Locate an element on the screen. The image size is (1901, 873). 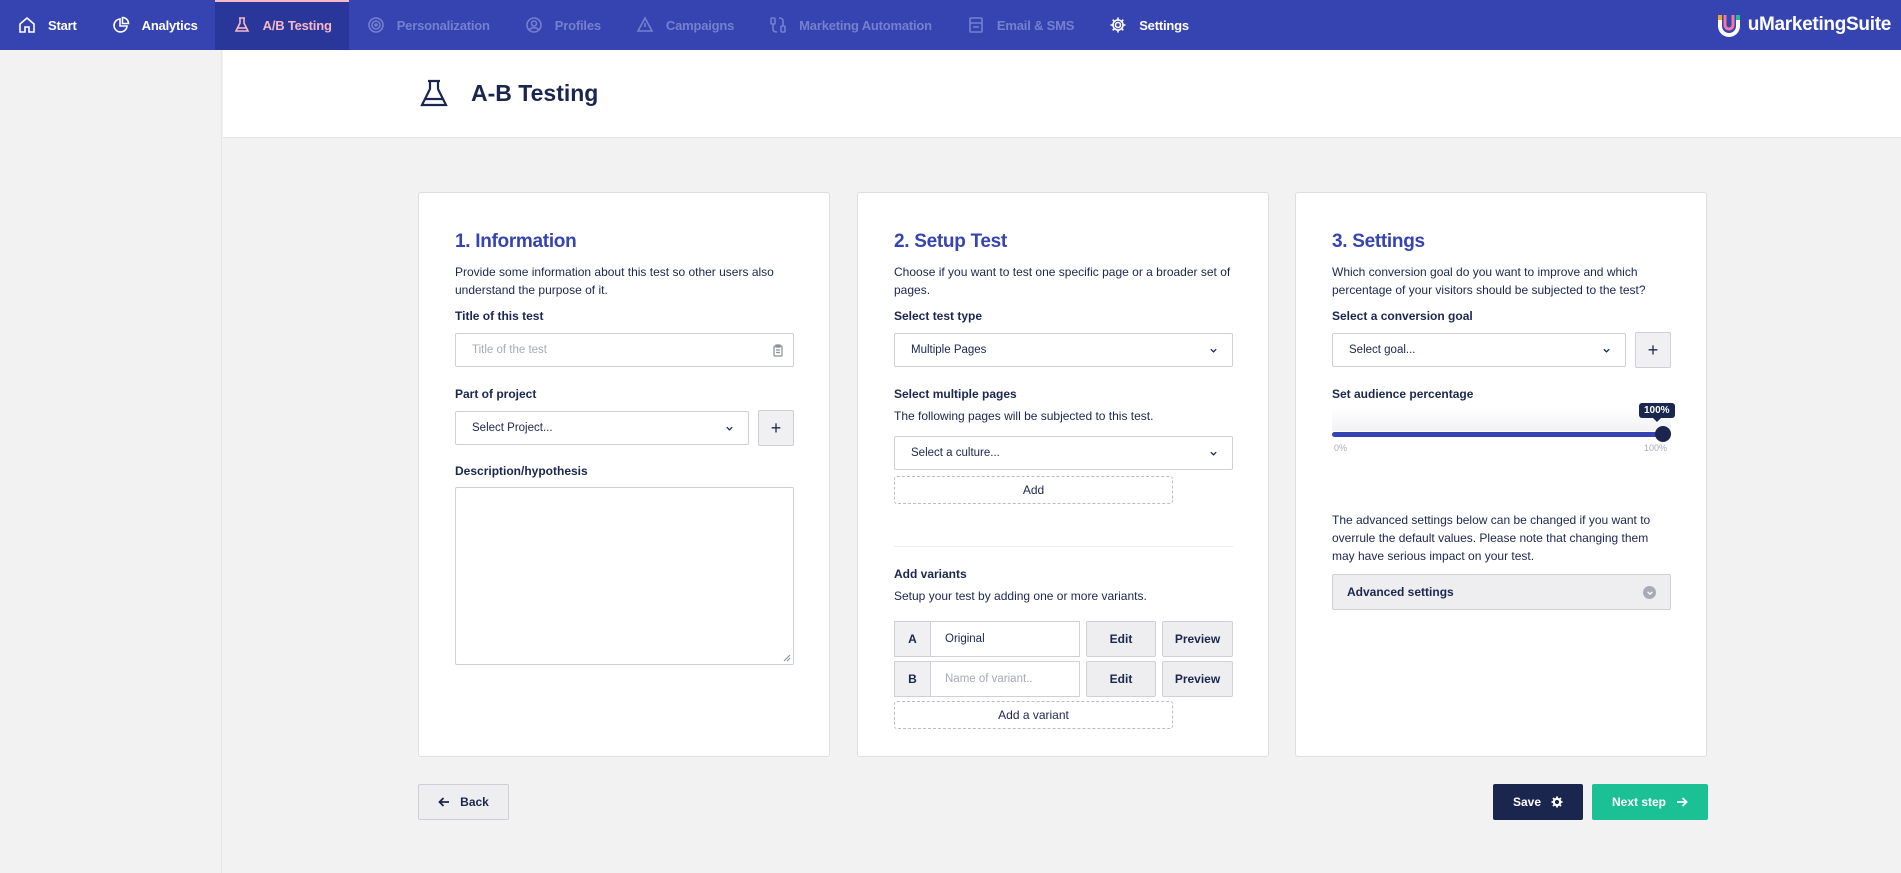
next-step-label: Next step is located at coordinates (1639, 802).